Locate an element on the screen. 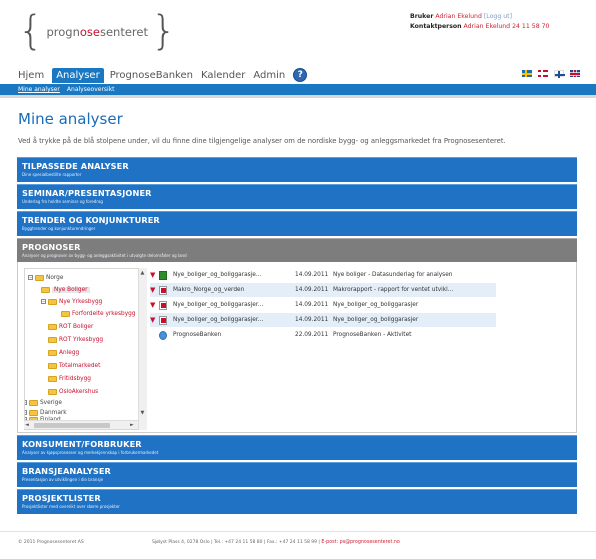  section-title: PROSJEKTLISTER is located at coordinates (61, 498).